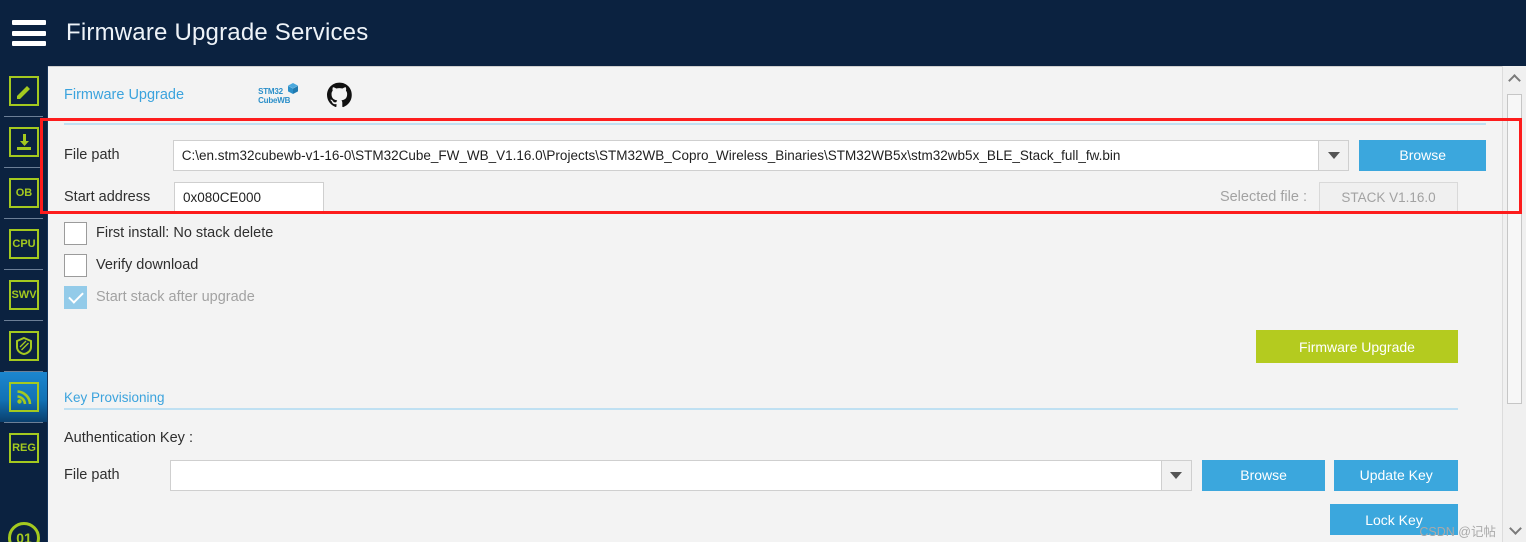 The height and width of the screenshot is (542, 1526). I want to click on sidebar: OB CPU SWV REG 01, so click(24, 304).